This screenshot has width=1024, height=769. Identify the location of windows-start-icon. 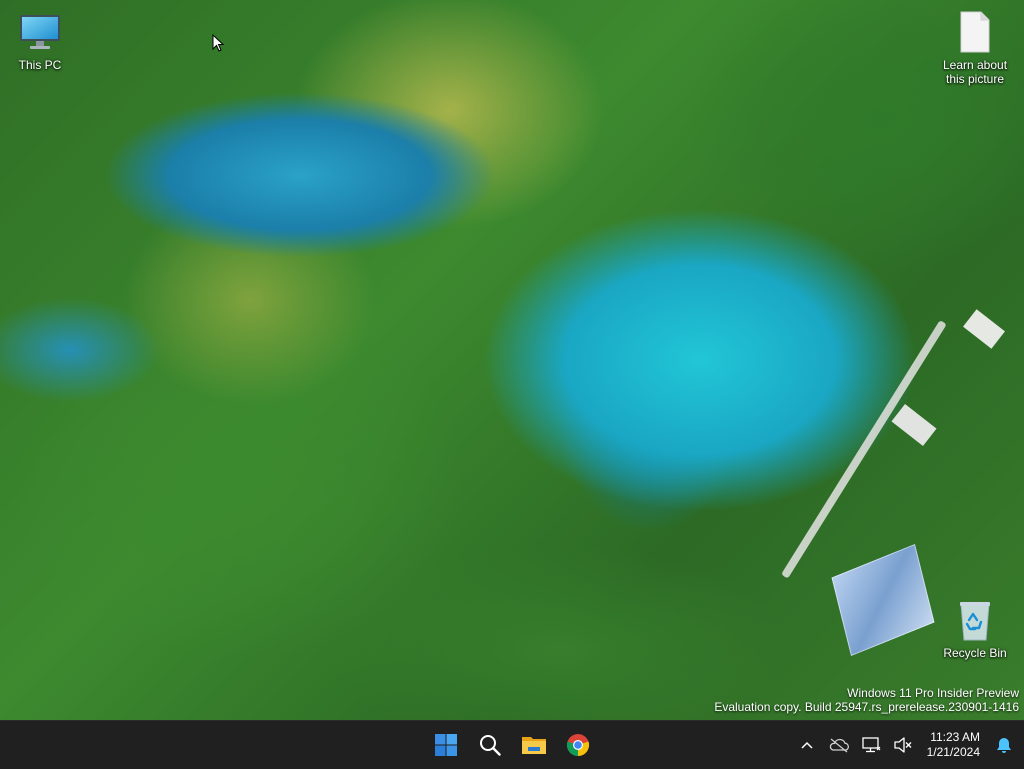
(446, 745).